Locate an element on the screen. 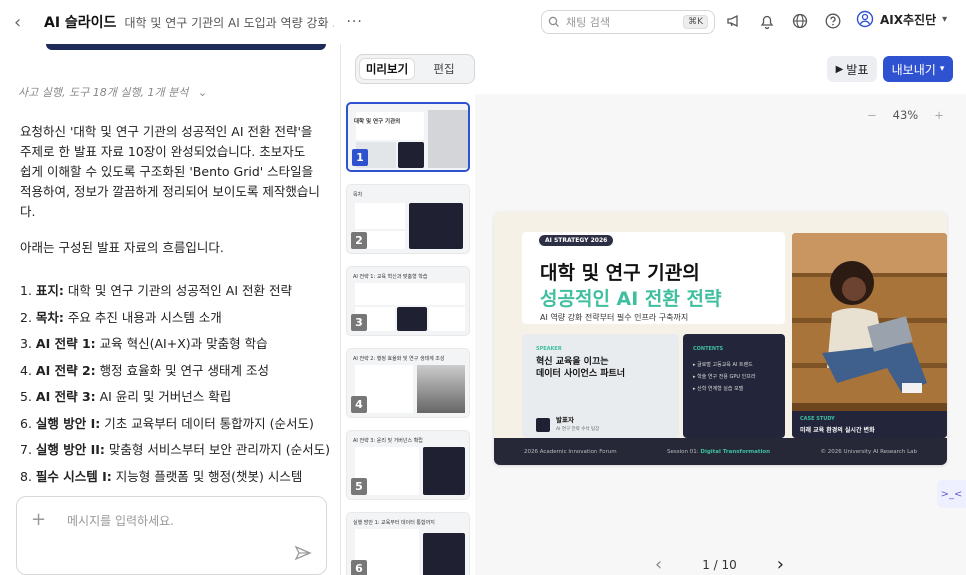 The image size is (966, 575). slide-title-line1: 대학 및 연구 기관의 is located at coordinates (620, 273).